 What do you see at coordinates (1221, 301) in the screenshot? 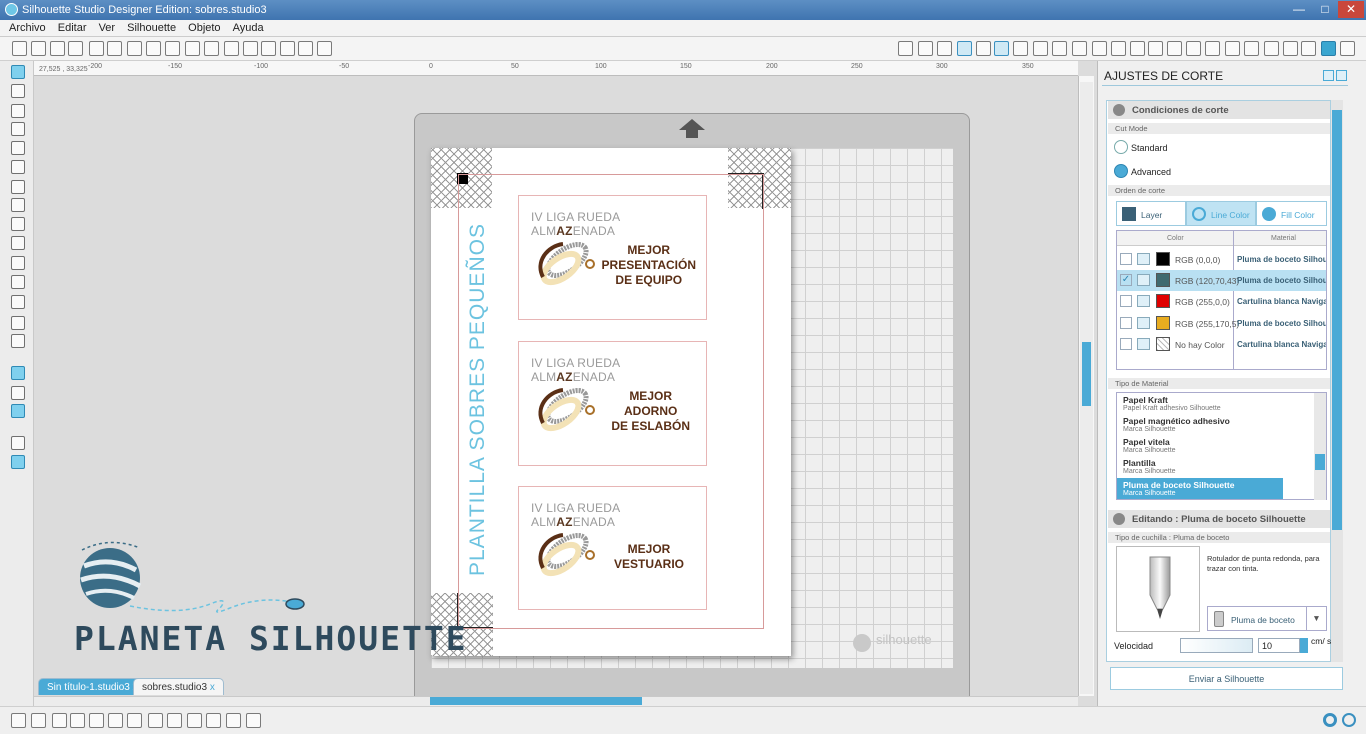
I see `color-row: RGB (255,0,0) Cartulina blanca Navigator` at bounding box center [1221, 301].